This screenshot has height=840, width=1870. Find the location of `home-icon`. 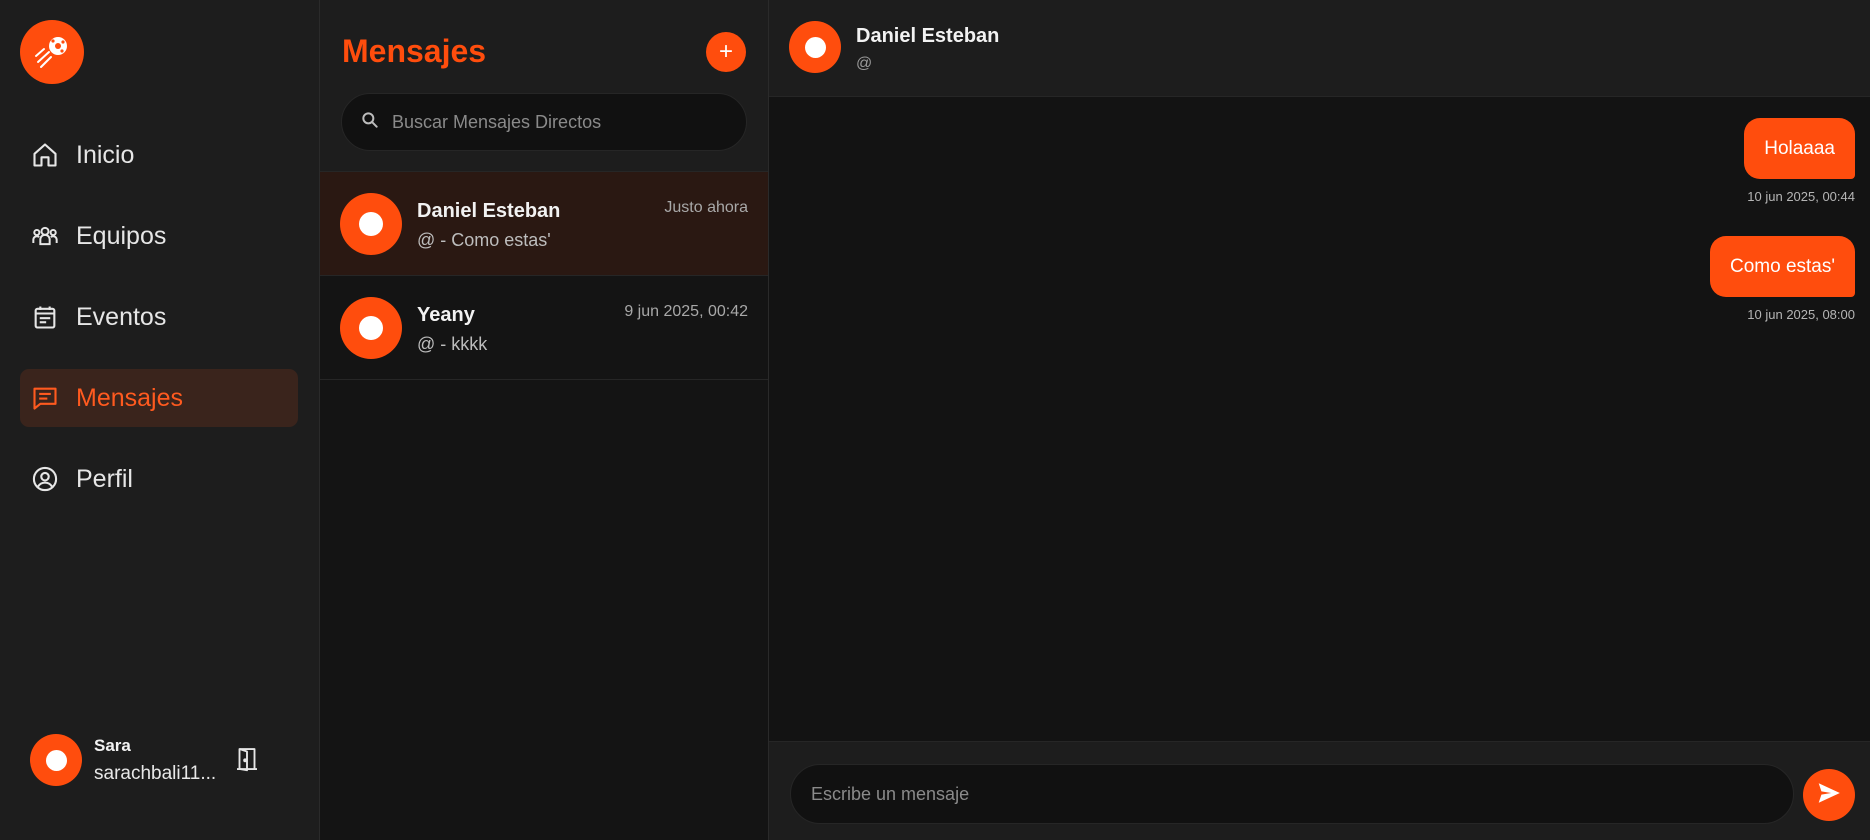

home-icon is located at coordinates (45, 155).